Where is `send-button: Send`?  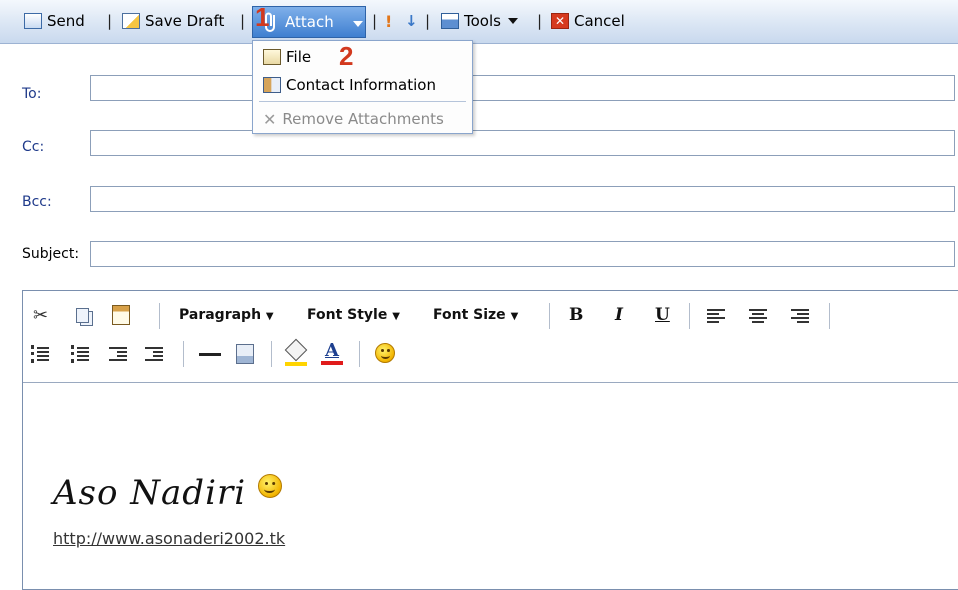 send-button: Send is located at coordinates (54, 21).